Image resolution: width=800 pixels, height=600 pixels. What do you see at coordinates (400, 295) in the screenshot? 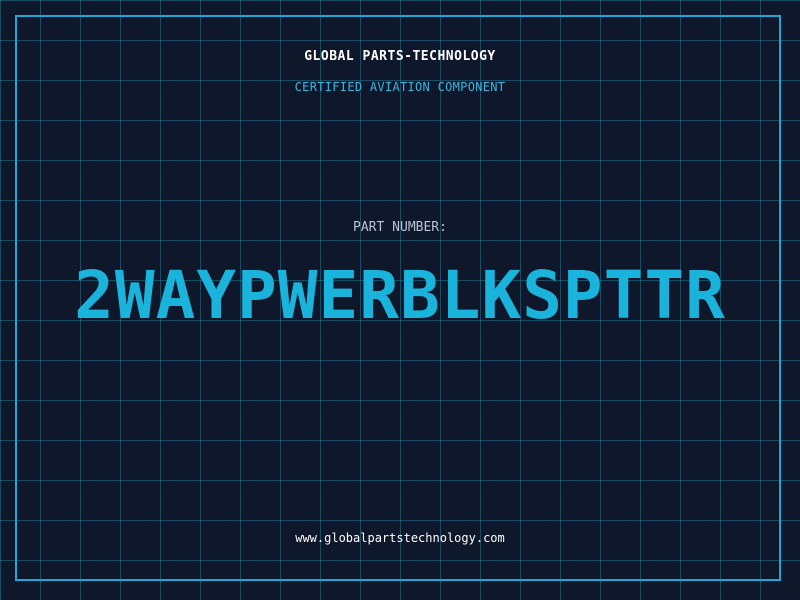
I see `part-number-value: 2WAYPWERBLKSPTTR` at bounding box center [400, 295].